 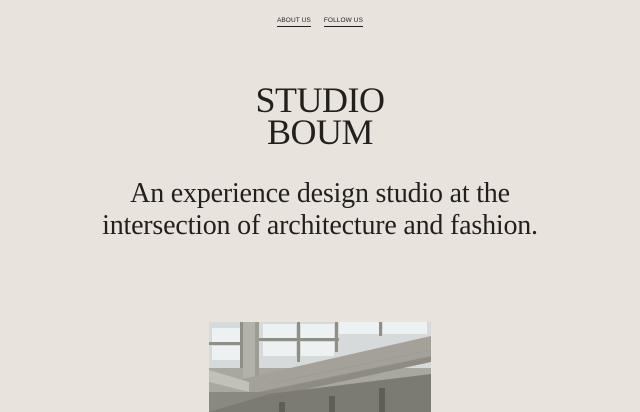 What do you see at coordinates (320, 22) in the screenshot?
I see `top-navigation: ABOUT US FOLLOW US` at bounding box center [320, 22].